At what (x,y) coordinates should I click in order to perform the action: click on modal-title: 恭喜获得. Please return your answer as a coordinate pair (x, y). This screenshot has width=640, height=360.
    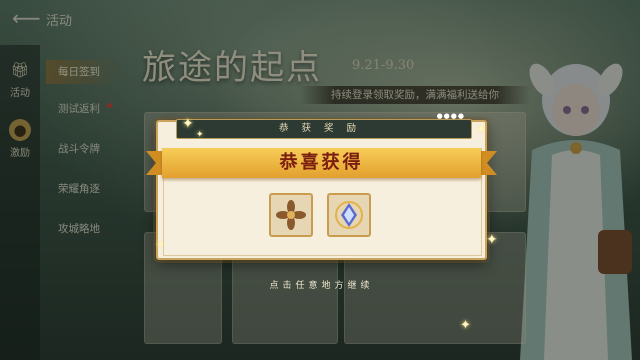
    Looking at the image, I should click on (321, 162).